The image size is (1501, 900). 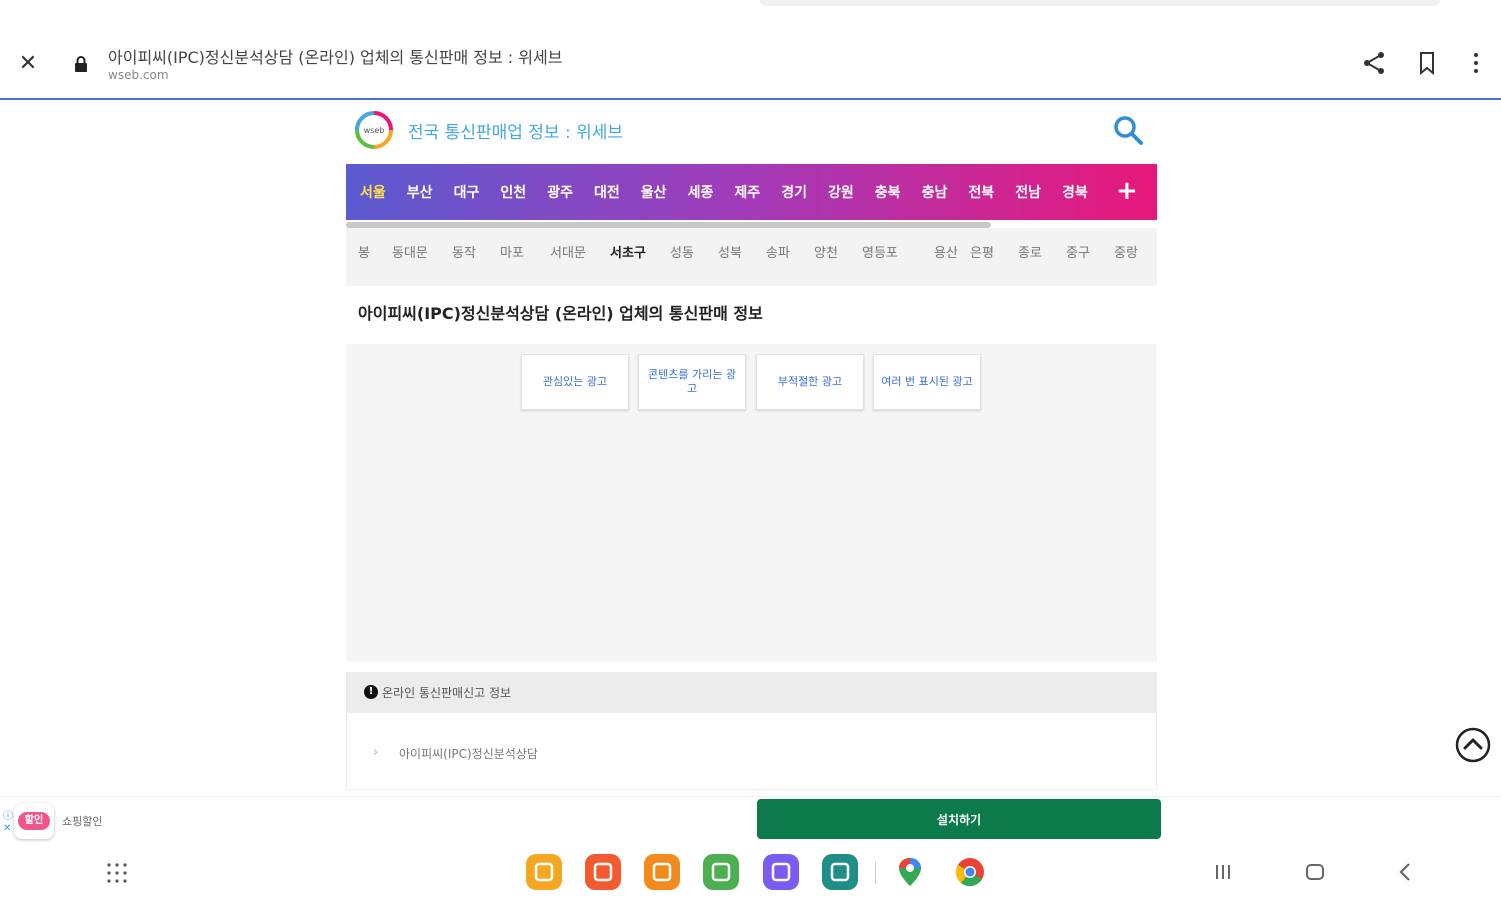 What do you see at coordinates (841, 192) in the screenshot?
I see `region-tab: 강원` at bounding box center [841, 192].